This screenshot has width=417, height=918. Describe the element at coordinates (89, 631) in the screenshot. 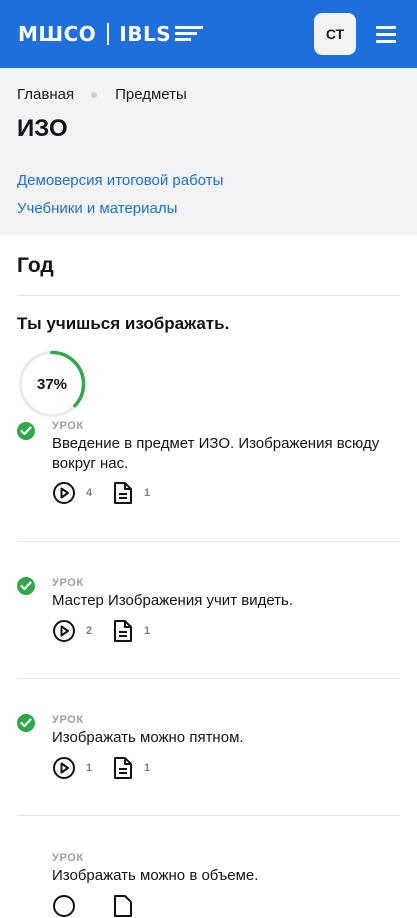

I see `video-count-value: 2` at that location.